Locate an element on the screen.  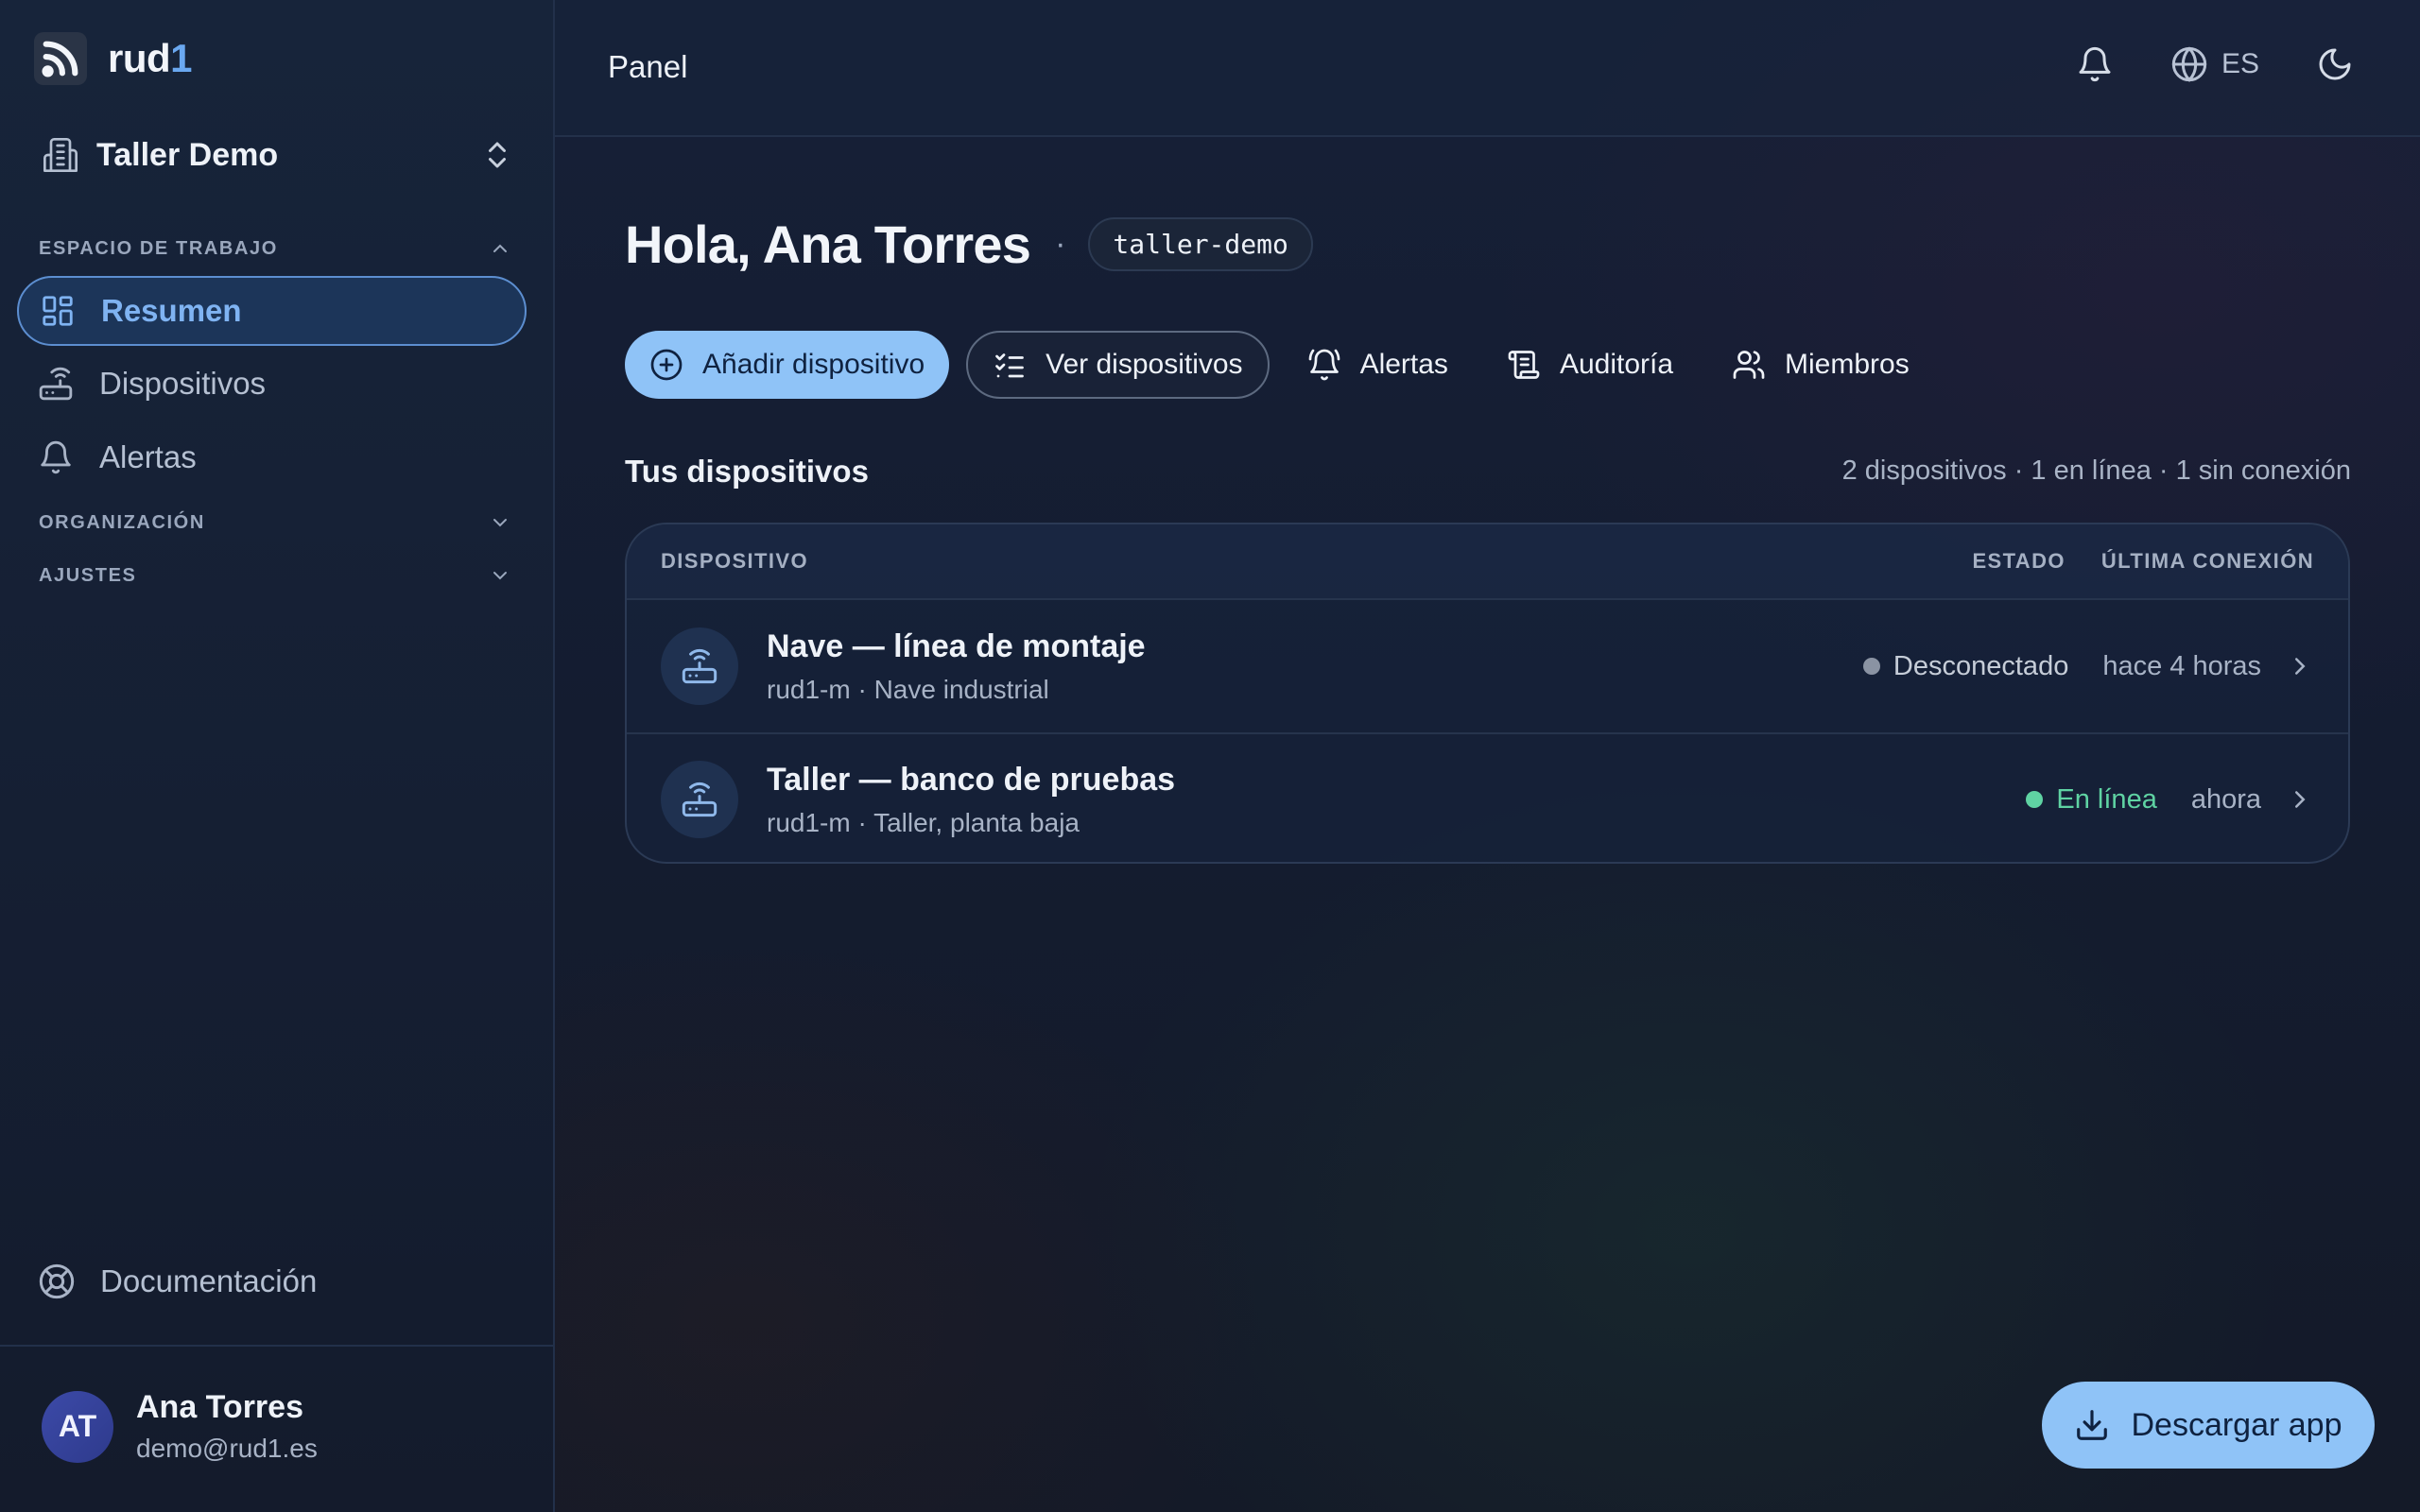
download-app-button: Descargar app is located at coordinates (2208, 1425).